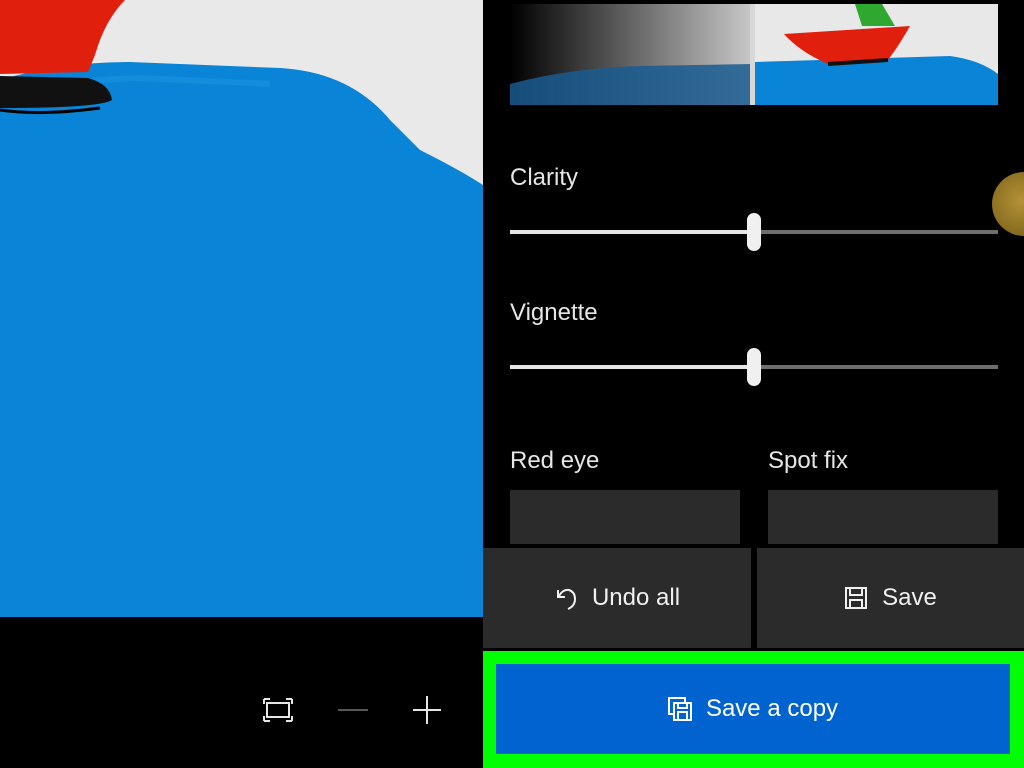  Describe the element at coordinates (772, 708) in the screenshot. I see `save-a-copy-label: Save a copy` at that location.